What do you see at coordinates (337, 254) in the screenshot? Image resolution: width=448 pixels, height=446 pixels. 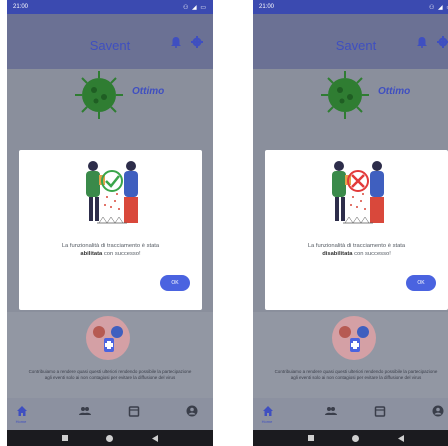 I see `dialog-state-word: disabilitata` at bounding box center [337, 254].